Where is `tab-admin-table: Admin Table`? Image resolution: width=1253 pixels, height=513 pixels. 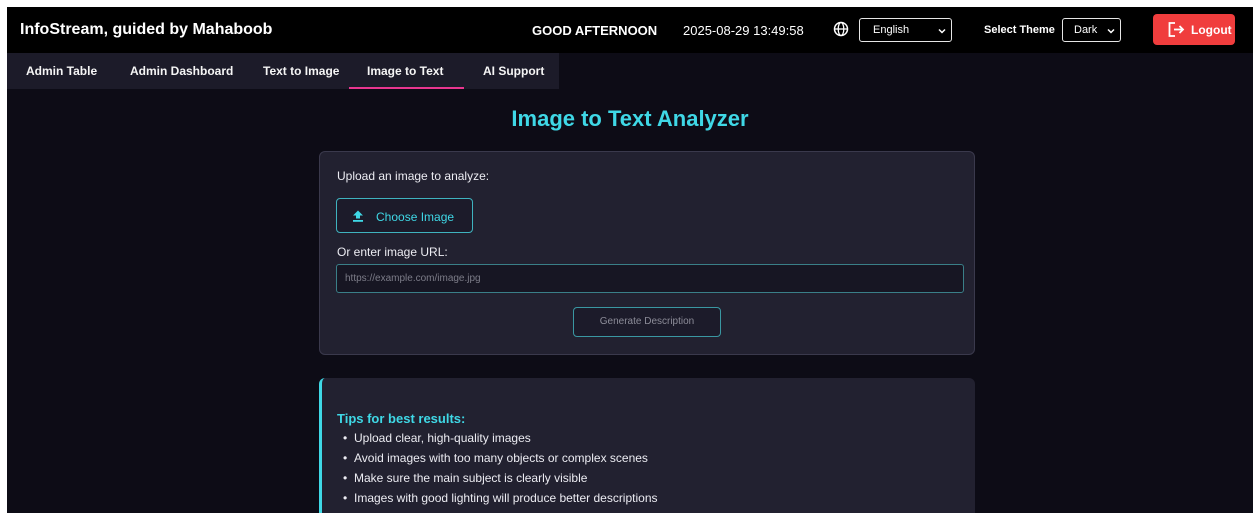 tab-admin-table: Admin Table is located at coordinates (61, 71).